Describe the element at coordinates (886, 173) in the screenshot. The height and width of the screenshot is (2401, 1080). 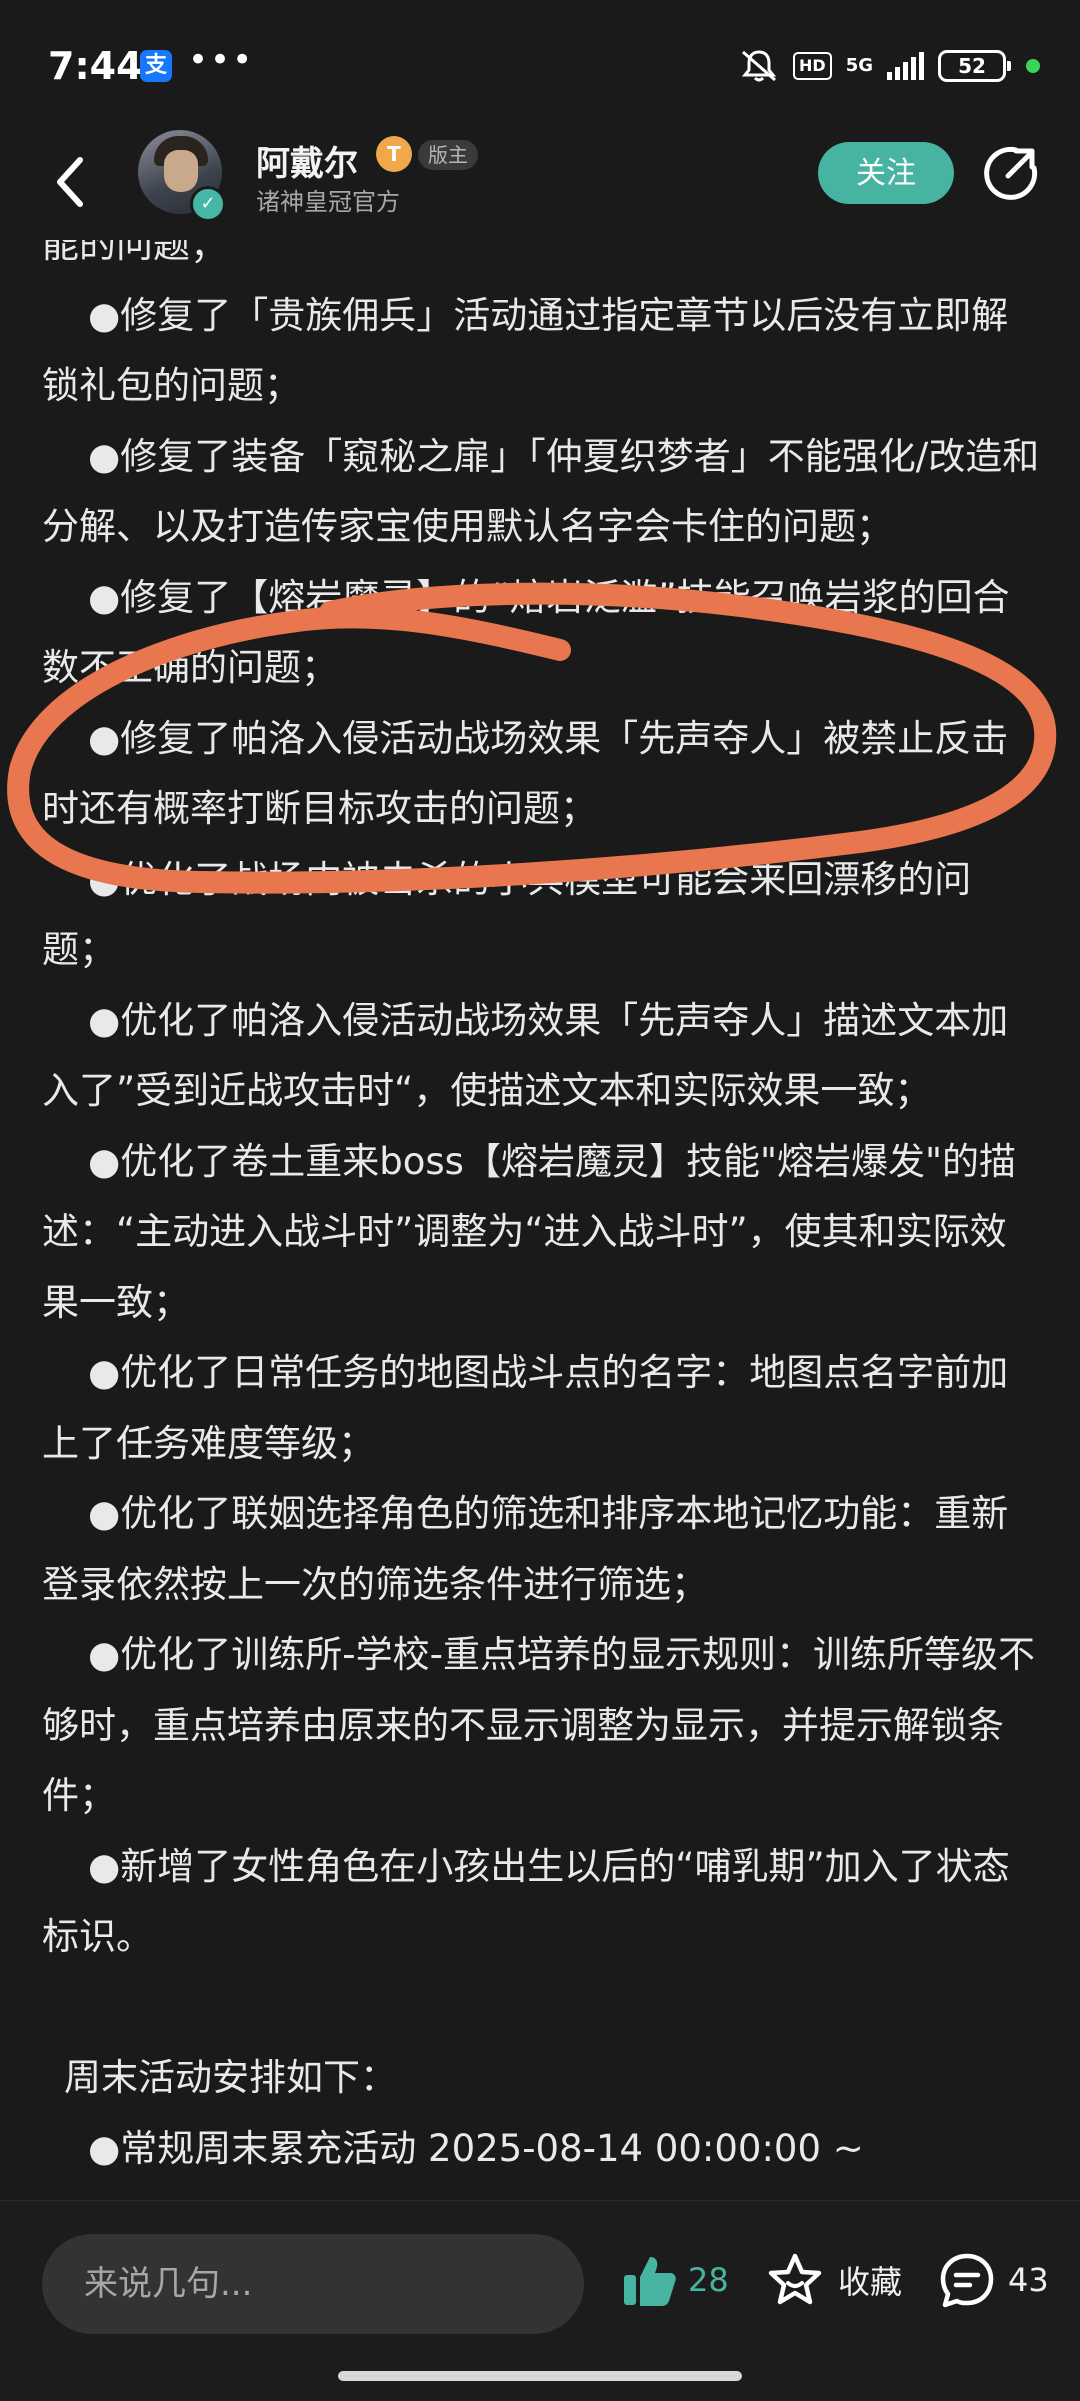
I see `follow-button: 关注` at that location.